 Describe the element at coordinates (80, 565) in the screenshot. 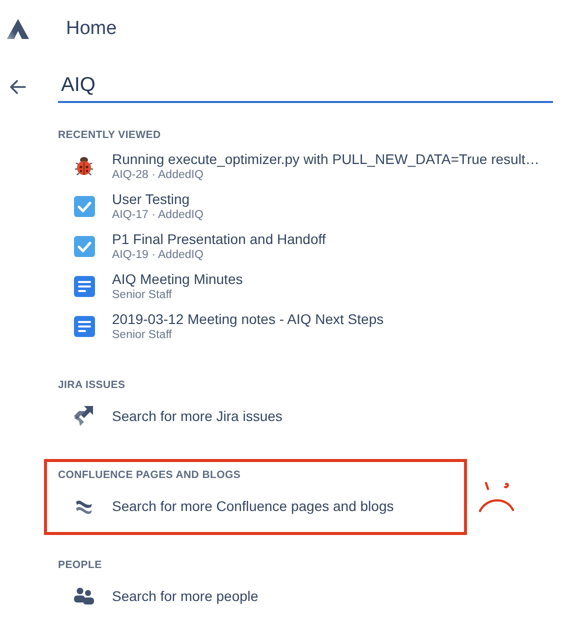

I see `section-heading: PEOPLE` at that location.